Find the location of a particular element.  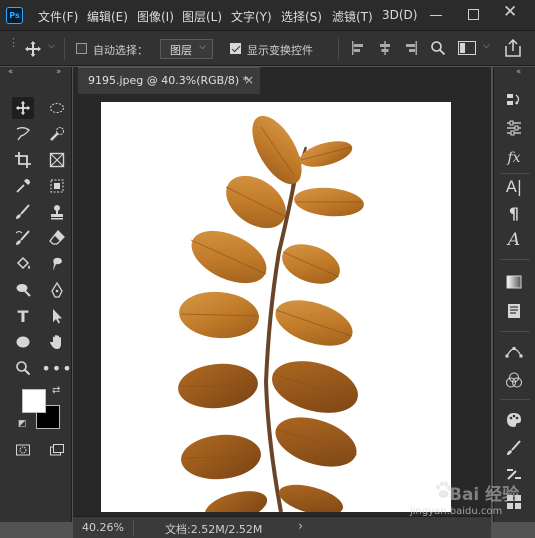

smudge-tool is located at coordinates (57, 264).